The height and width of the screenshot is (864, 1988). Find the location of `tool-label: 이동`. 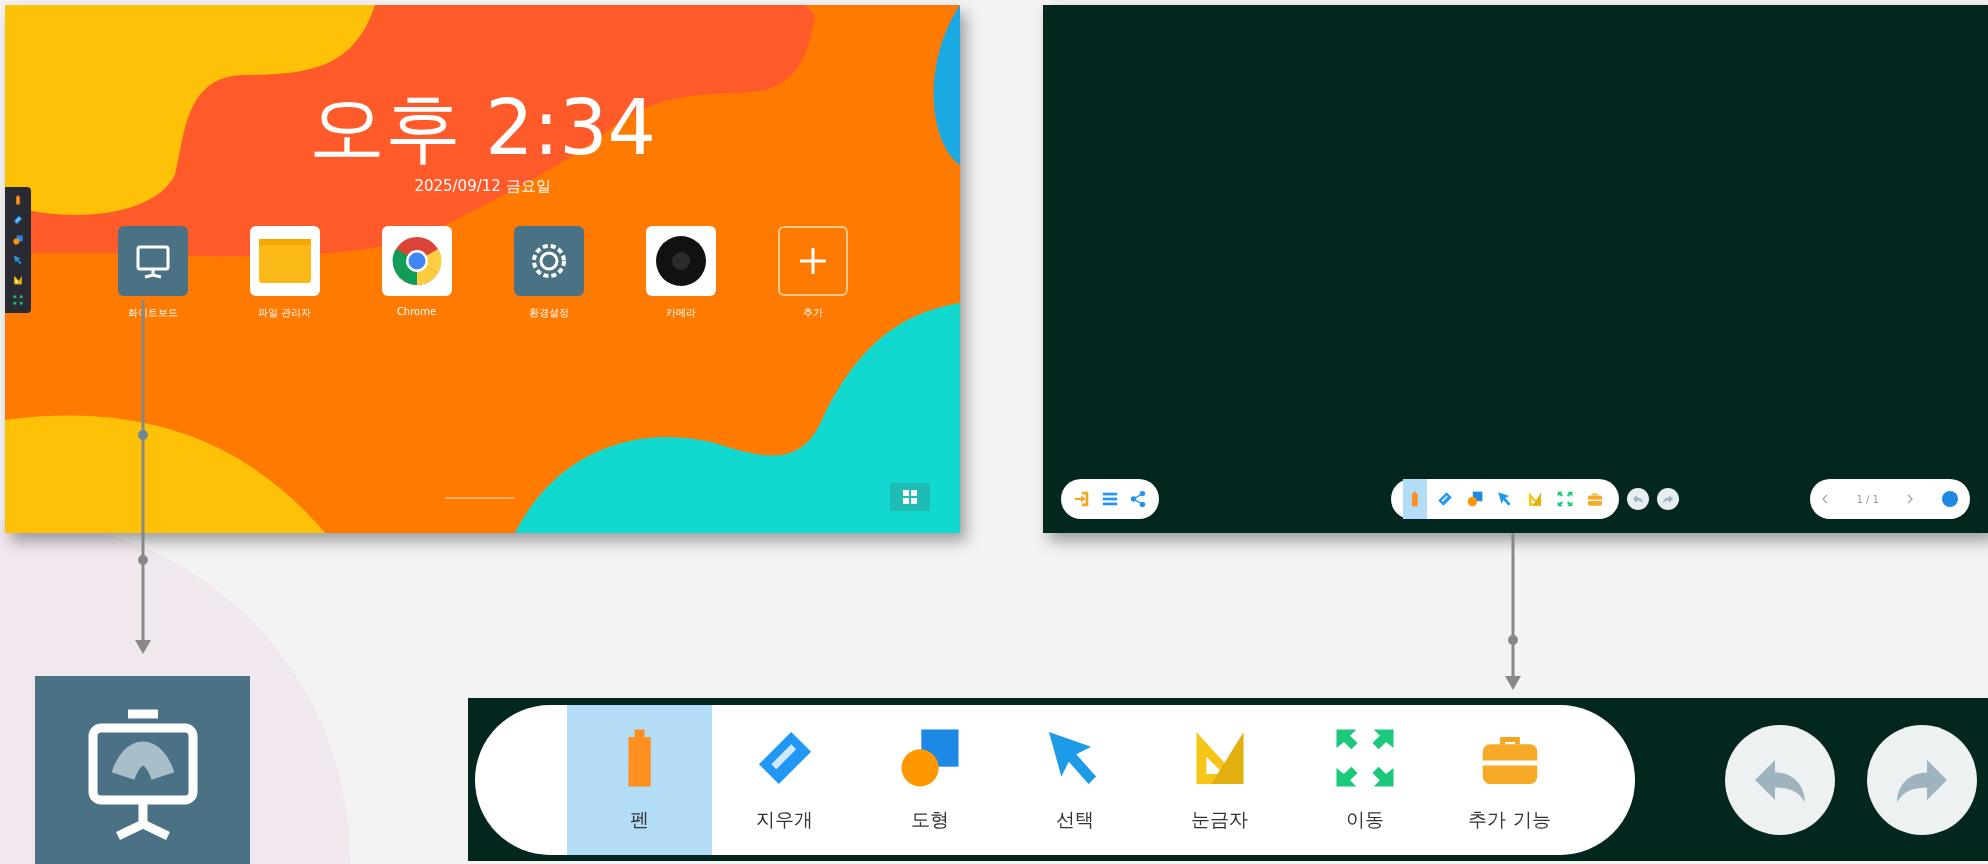

tool-label: 이동 is located at coordinates (1364, 819).